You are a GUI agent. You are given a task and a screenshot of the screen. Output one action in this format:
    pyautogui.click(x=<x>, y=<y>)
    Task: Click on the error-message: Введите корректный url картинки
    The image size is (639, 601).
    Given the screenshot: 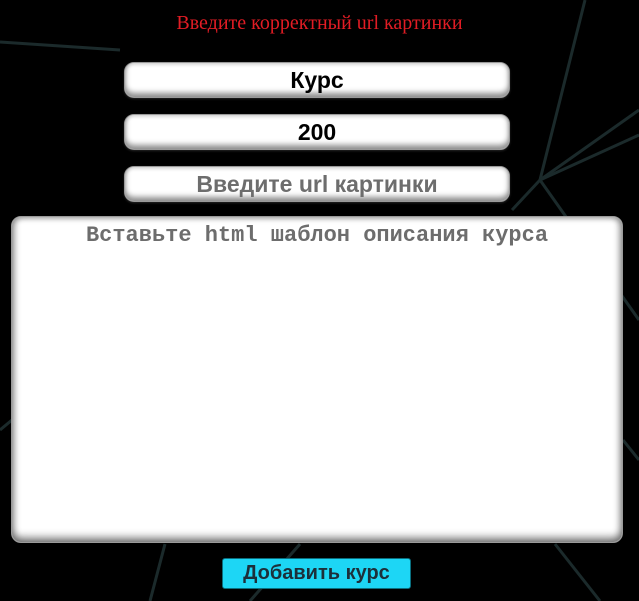 What is the action you would take?
    pyautogui.click(x=319, y=23)
    